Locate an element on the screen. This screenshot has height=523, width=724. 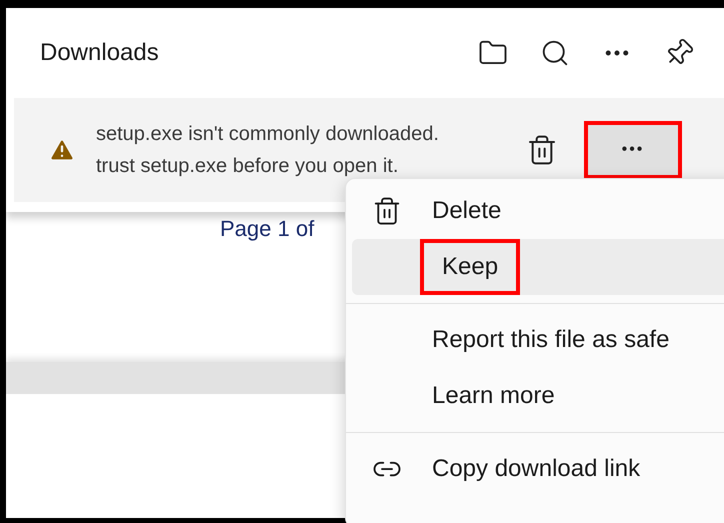
panel-title: Downloads is located at coordinates (100, 53).